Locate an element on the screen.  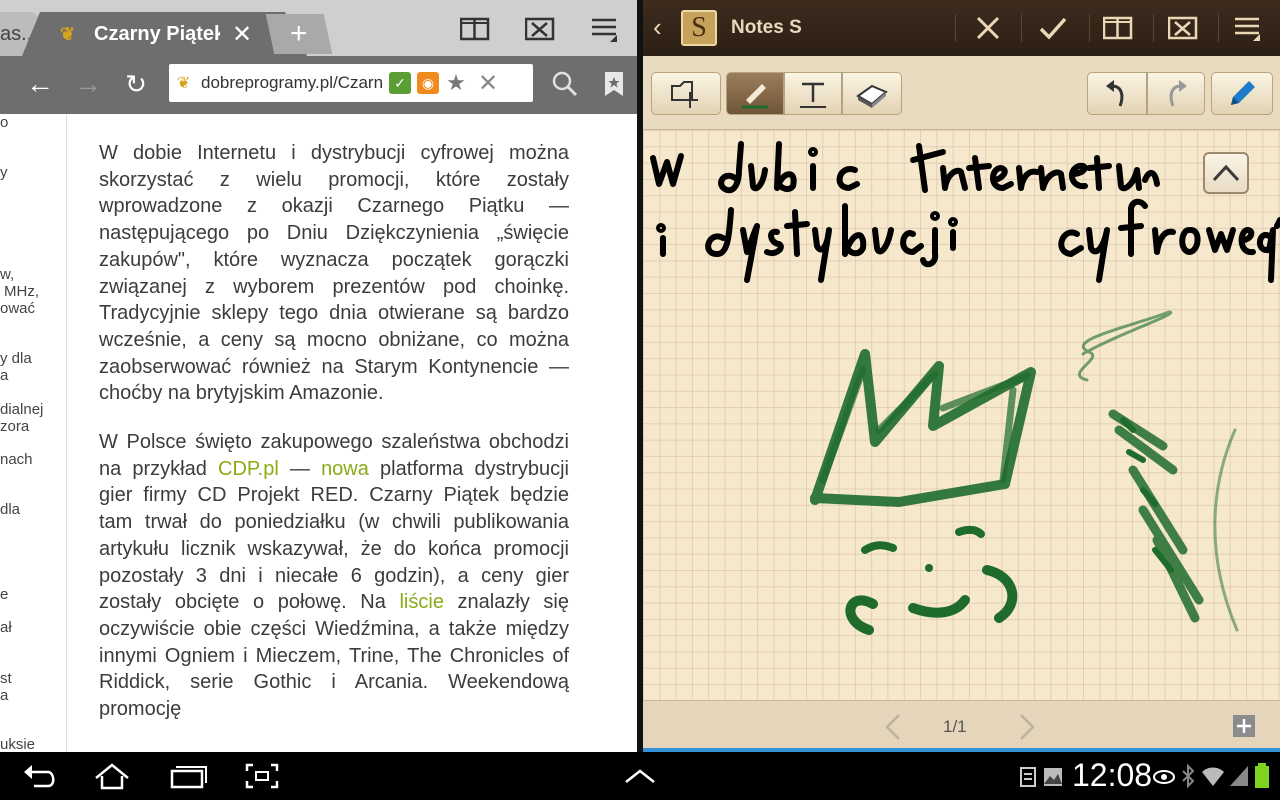
redo-icon is located at coordinates (1178, 93).